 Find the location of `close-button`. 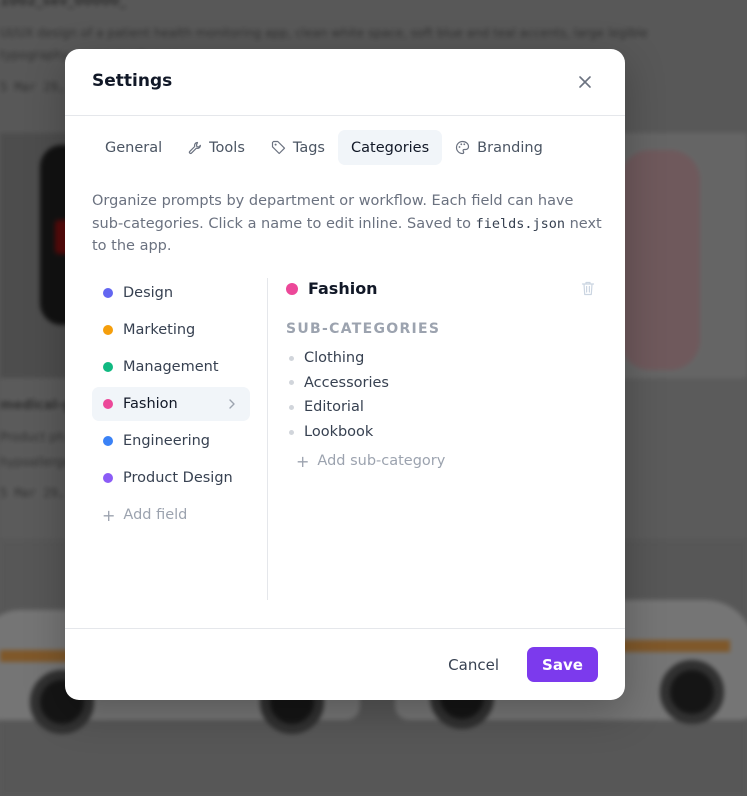

close-button is located at coordinates (585, 82).